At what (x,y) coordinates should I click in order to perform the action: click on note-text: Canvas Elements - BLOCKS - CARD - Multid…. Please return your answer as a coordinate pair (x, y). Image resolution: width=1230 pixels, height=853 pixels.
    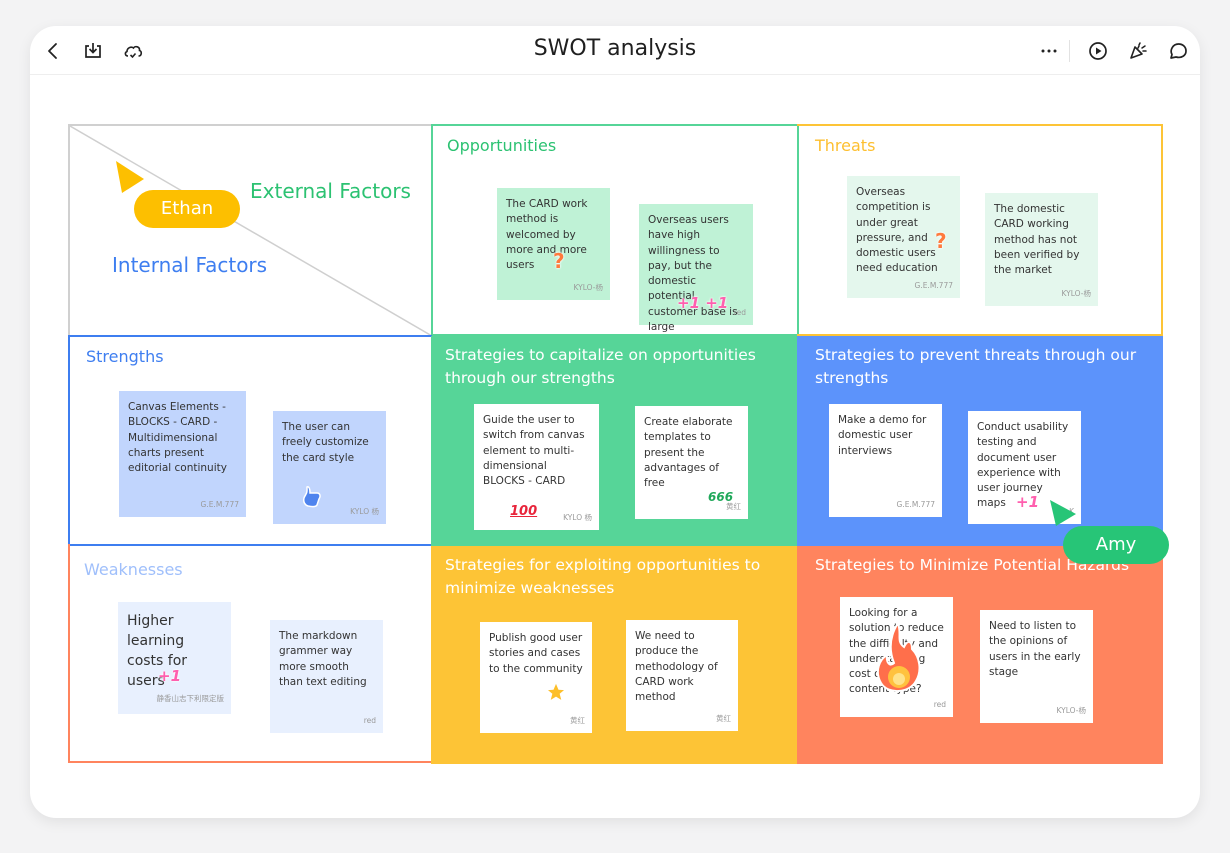
    Looking at the image, I should click on (177, 438).